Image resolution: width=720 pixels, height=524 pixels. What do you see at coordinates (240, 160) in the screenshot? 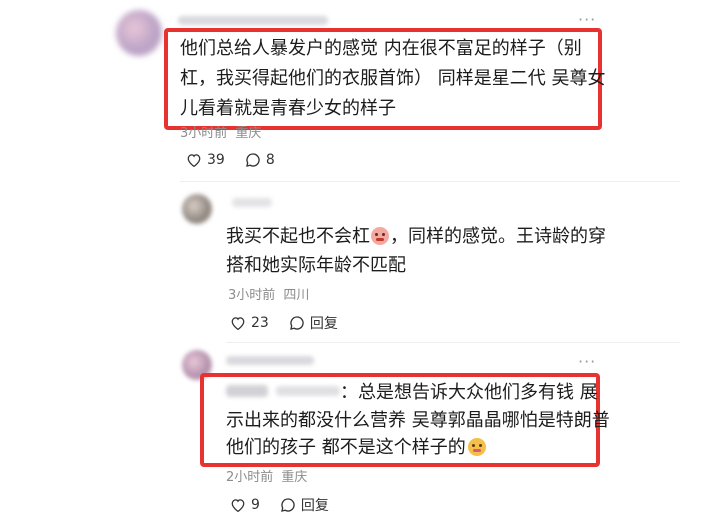
I see `comment-actions: 39 8` at bounding box center [240, 160].